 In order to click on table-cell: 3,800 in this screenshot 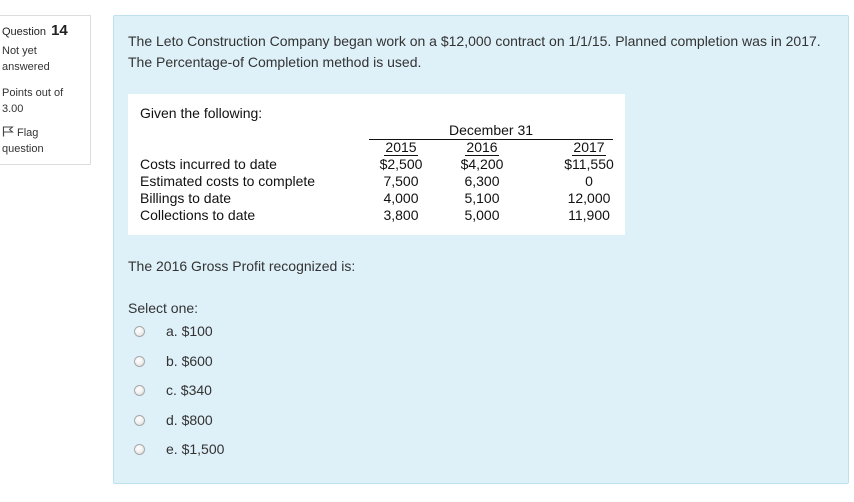, I will do `click(401, 215)`.